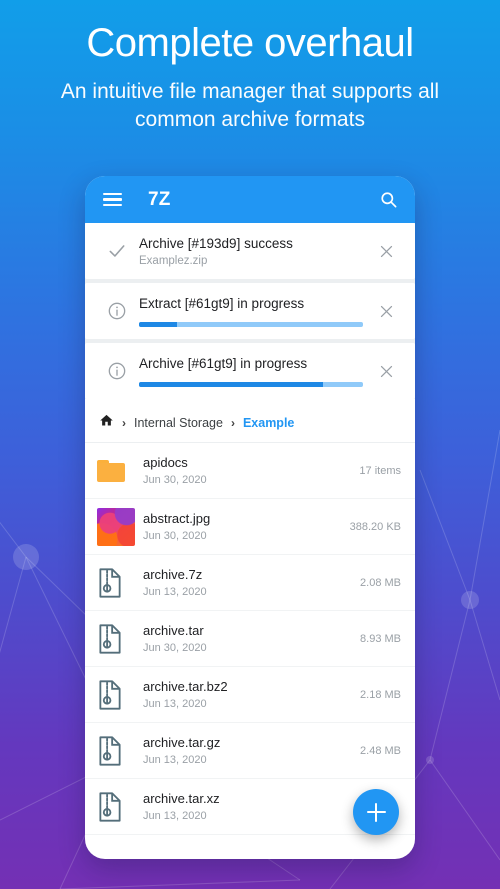 The height and width of the screenshot is (889, 500). I want to click on breadcrumb-item-example: Example, so click(268, 423).